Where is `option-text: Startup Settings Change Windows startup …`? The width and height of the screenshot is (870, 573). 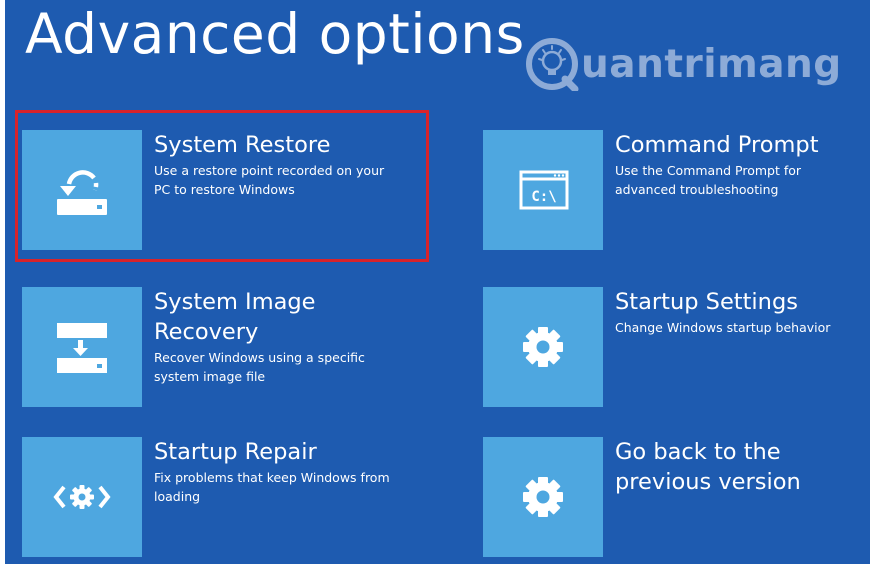
option-text: Startup Settings Change Windows startup … is located at coordinates (722, 312).